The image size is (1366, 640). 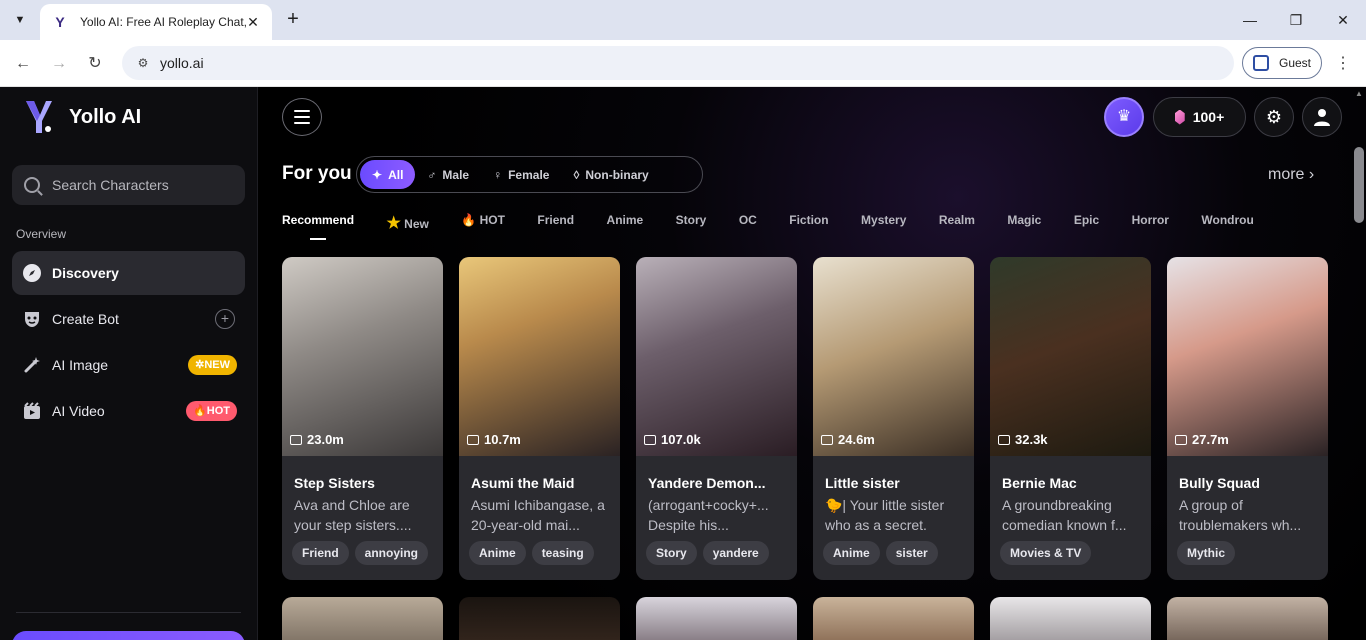 What do you see at coordinates (1124, 117) in the screenshot?
I see `crown-icon: ♛` at bounding box center [1124, 117].